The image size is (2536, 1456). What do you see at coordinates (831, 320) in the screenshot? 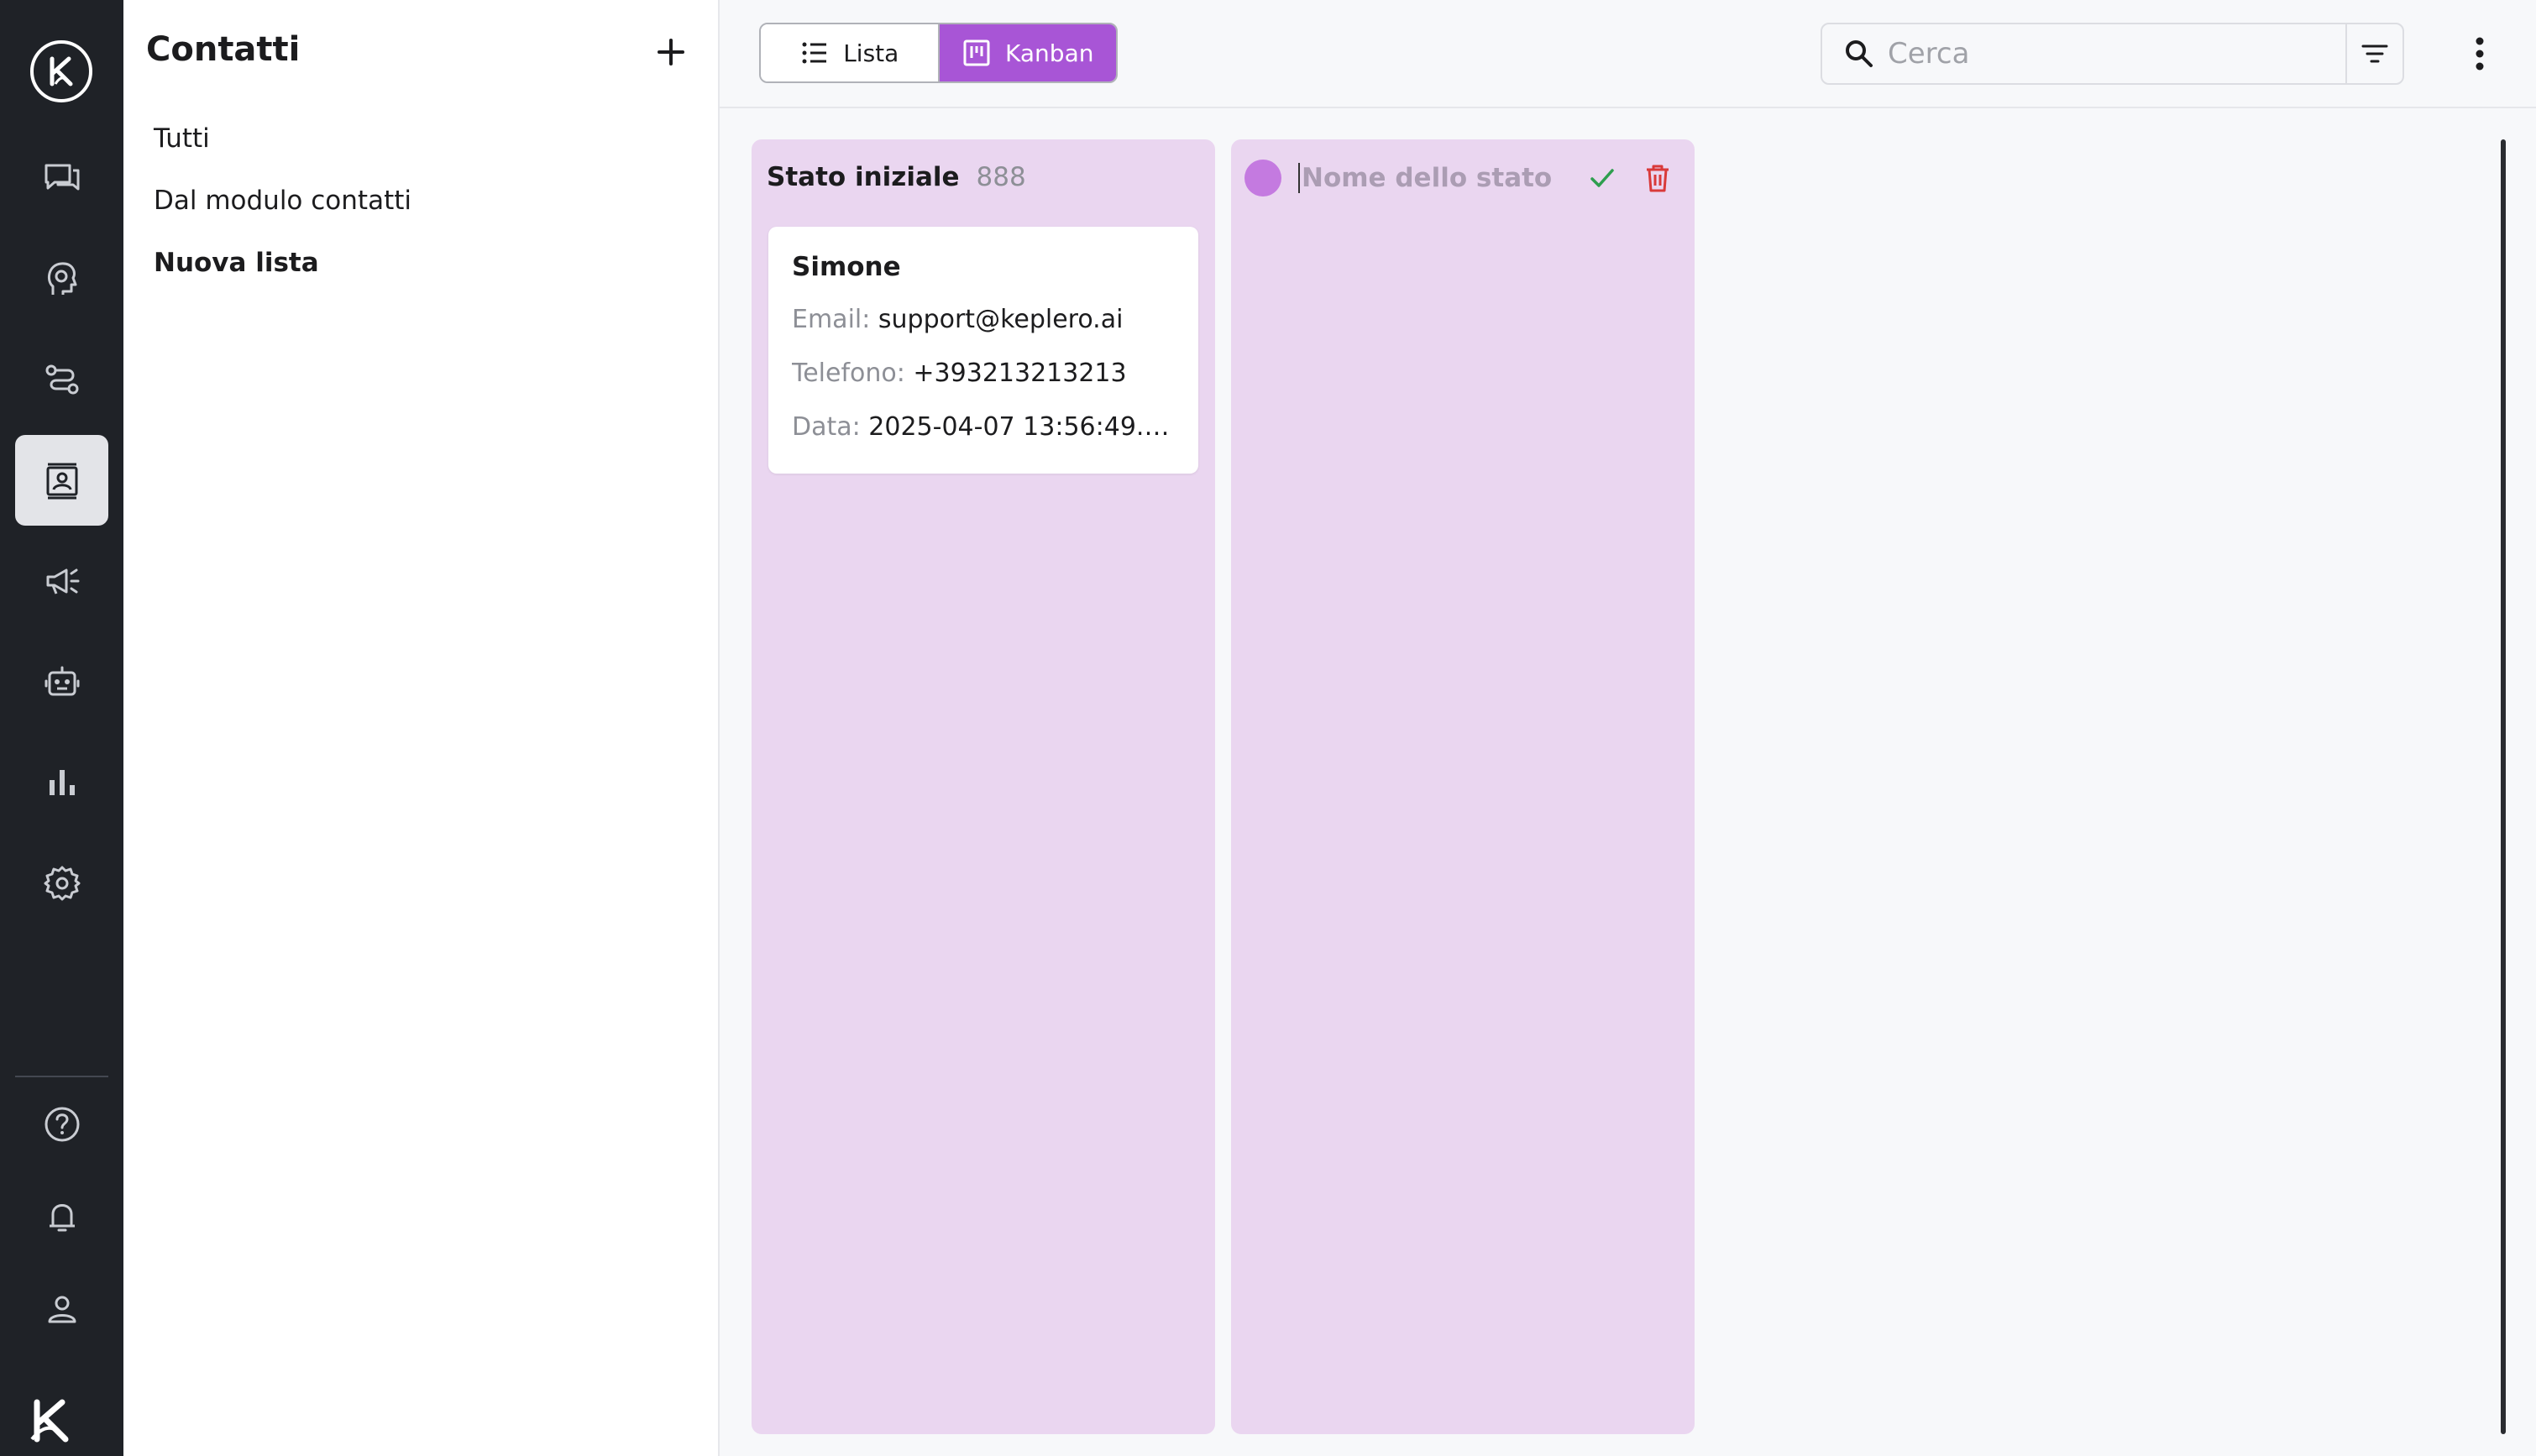
I see `email-label: Email:` at bounding box center [831, 320].